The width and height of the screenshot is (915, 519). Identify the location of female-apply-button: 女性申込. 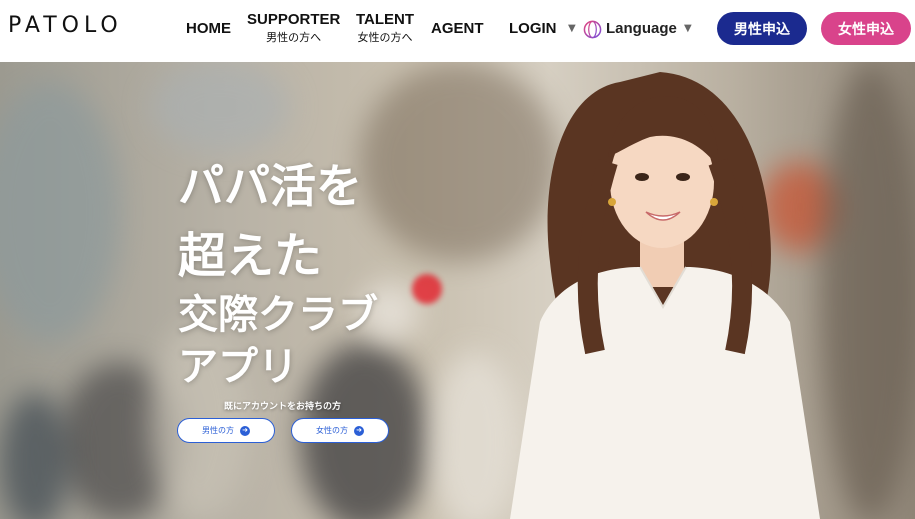
(866, 28).